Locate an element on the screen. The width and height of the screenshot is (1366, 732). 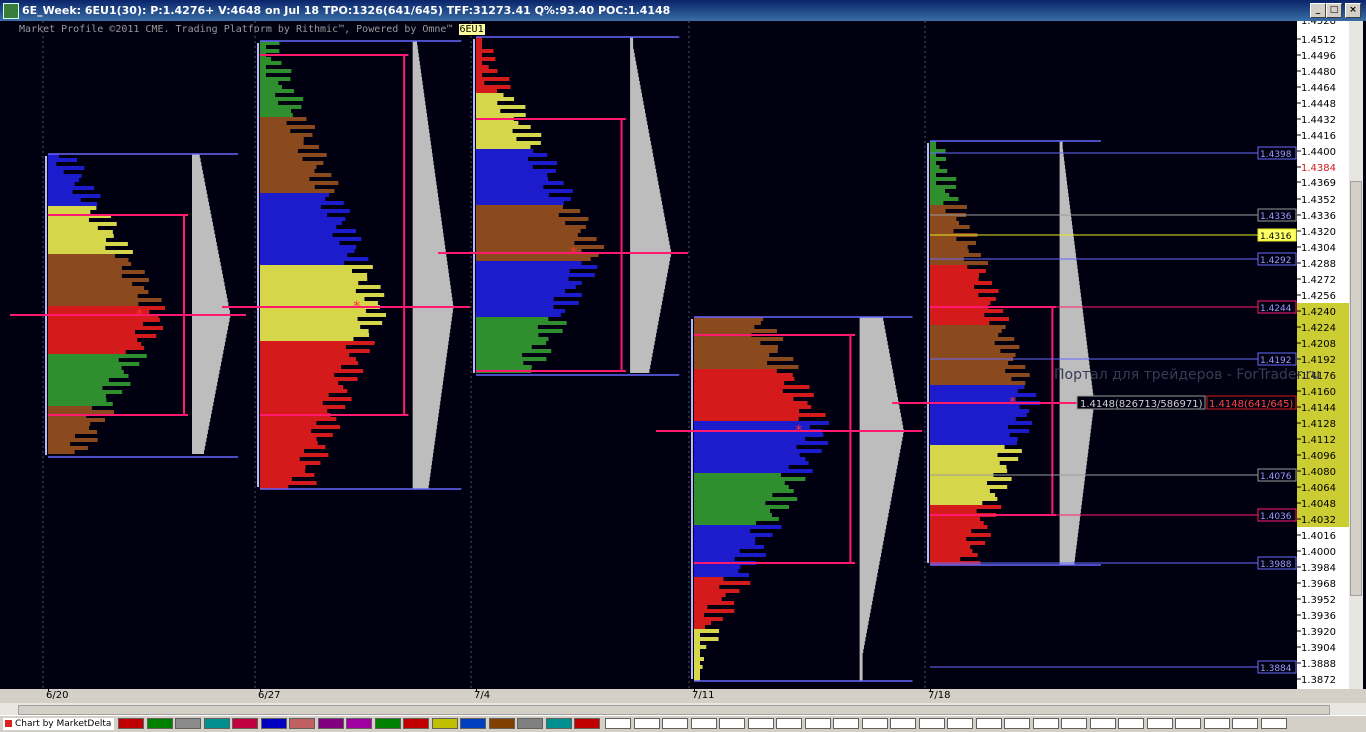
close-button: × is located at coordinates (1353, 10).